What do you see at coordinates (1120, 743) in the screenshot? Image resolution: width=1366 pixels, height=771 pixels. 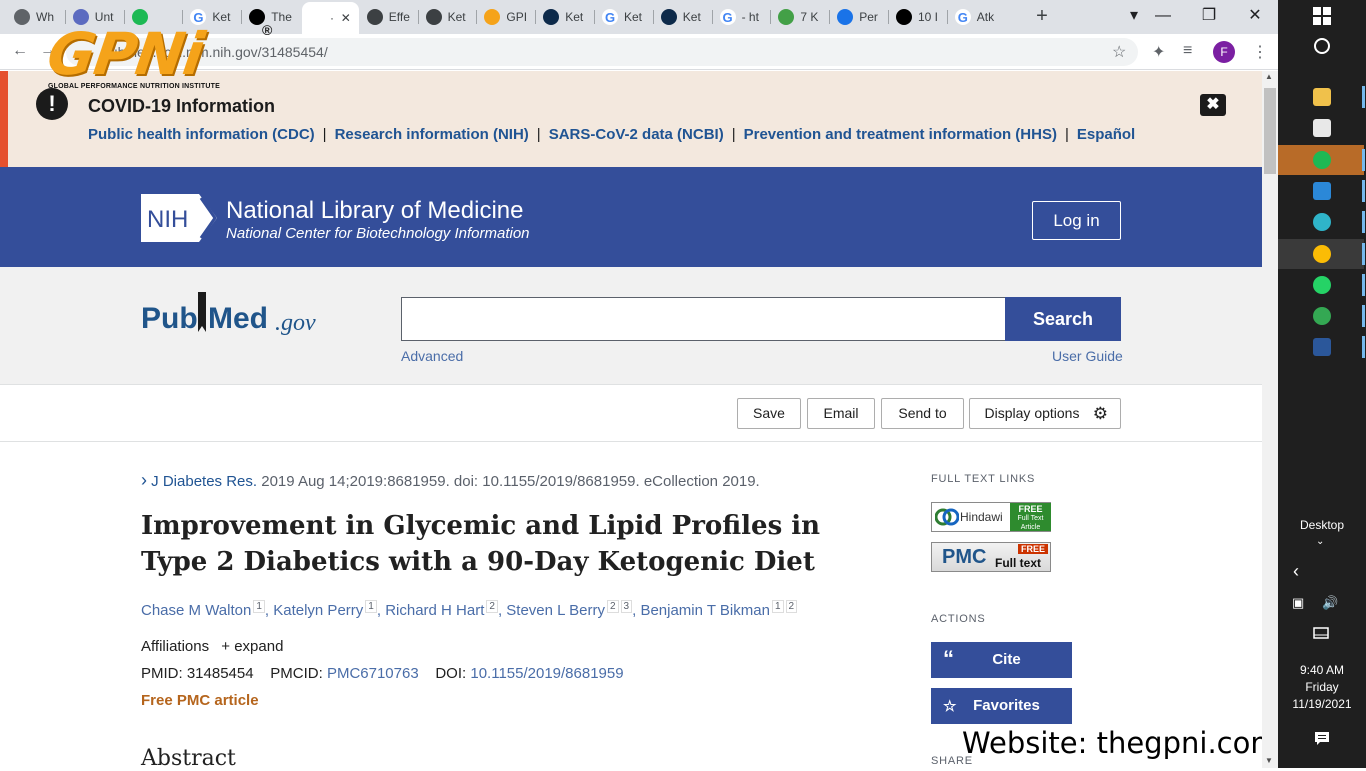 I see `watermark-website-text: Website: thegpni.com` at bounding box center [1120, 743].